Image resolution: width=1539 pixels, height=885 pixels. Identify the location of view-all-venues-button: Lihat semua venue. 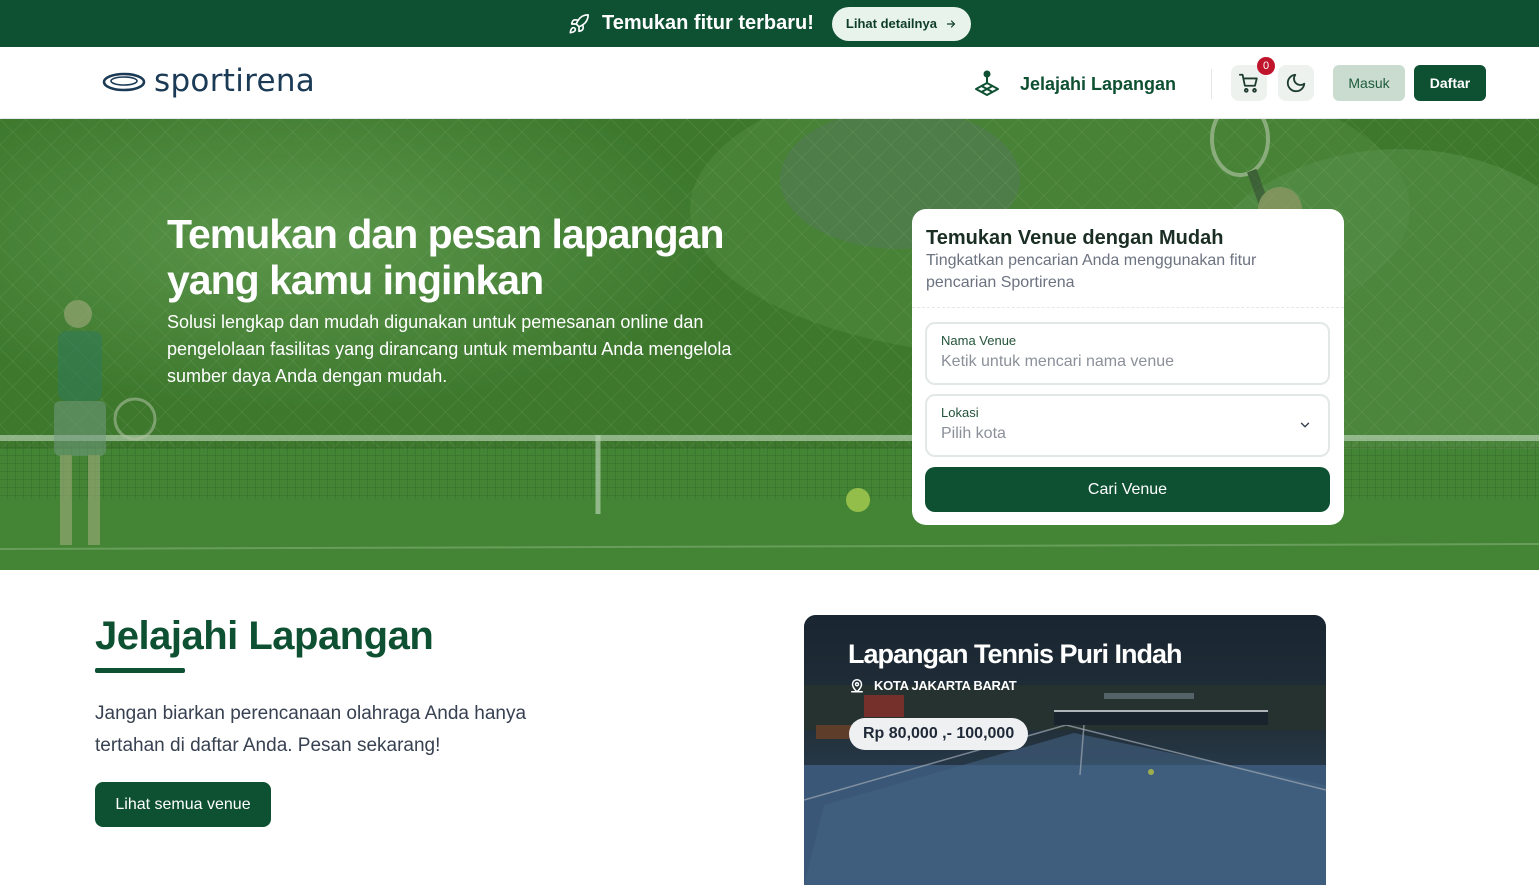
(183, 804).